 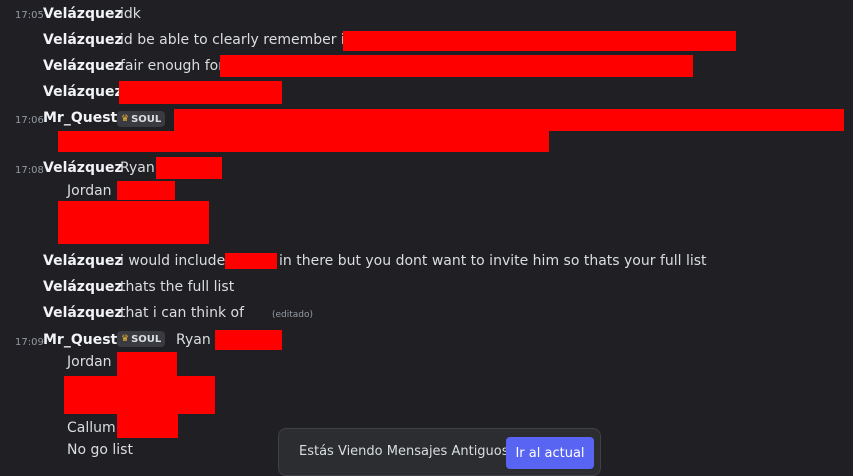 What do you see at coordinates (177, 287) in the screenshot?
I see `message-text: thats the full list` at bounding box center [177, 287].